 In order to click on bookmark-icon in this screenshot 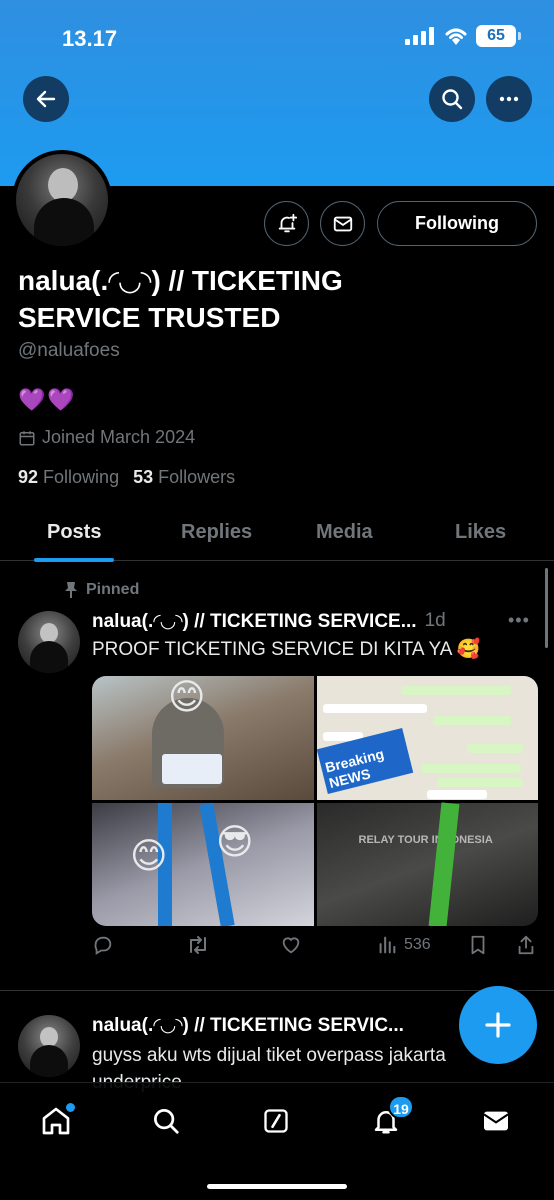, I will do `click(478, 945)`.